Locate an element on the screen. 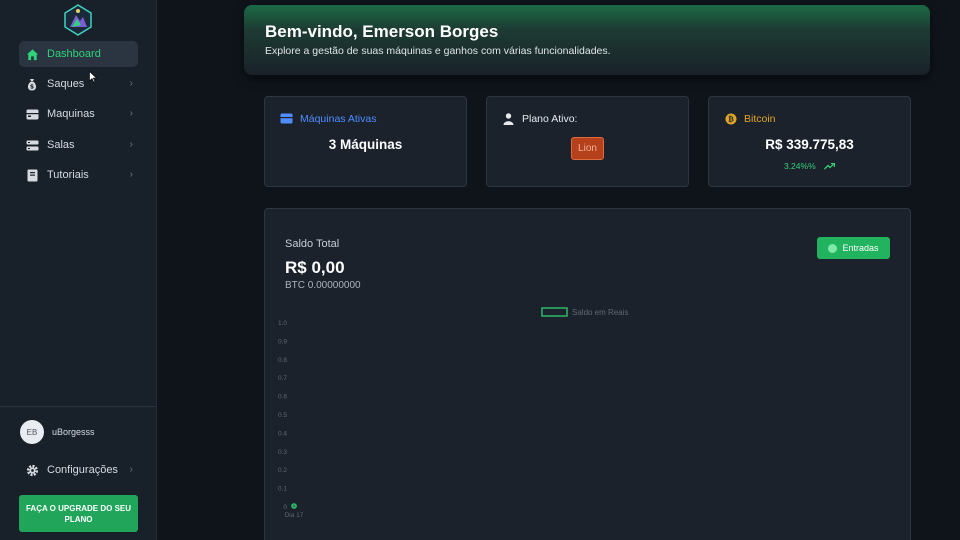 The height and width of the screenshot is (540, 960). active-plan-card: Plano Ativo: Lion is located at coordinates (587, 141).